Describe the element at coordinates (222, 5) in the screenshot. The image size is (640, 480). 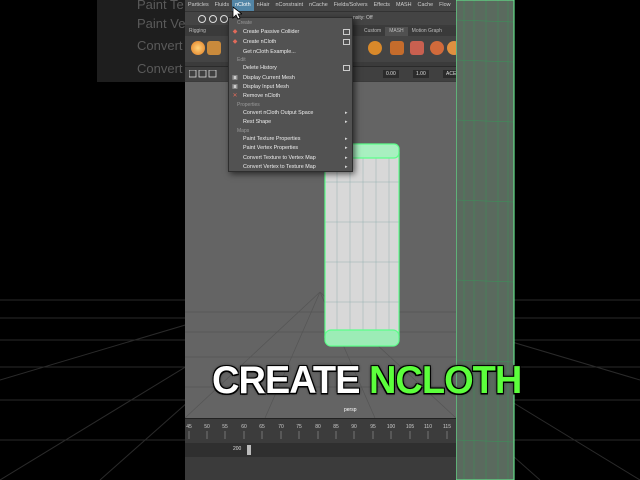
I see `menu-fluids: Fluids` at that location.